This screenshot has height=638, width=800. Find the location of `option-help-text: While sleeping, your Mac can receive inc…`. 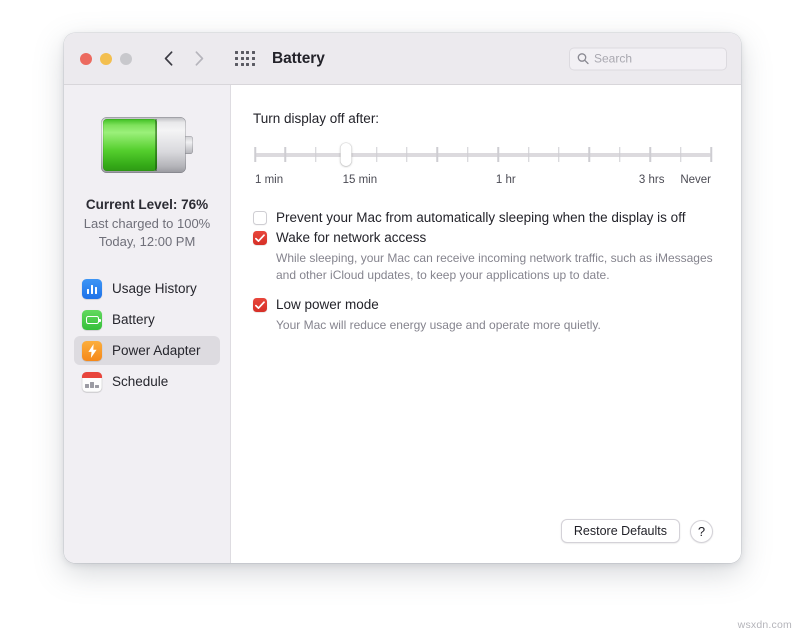

option-help-text: While sleeping, your Mac can receive inc… is located at coordinates (494, 266).